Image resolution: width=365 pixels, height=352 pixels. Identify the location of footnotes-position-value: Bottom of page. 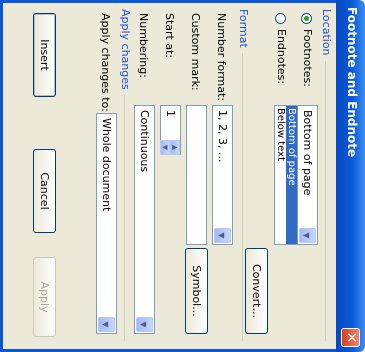
(307, 153).